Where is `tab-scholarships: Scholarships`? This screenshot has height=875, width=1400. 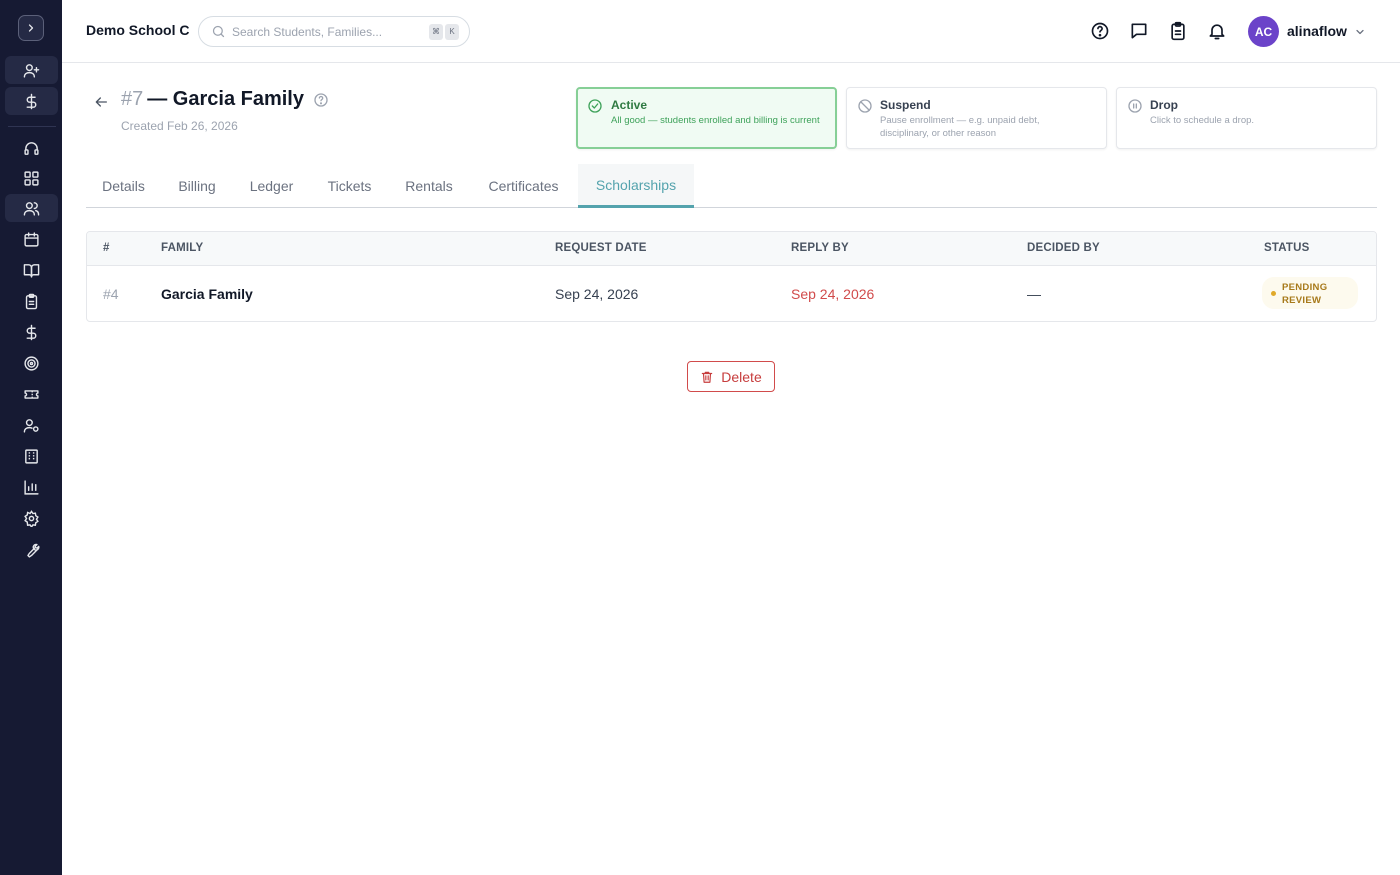
tab-scholarships: Scholarships is located at coordinates (636, 186).